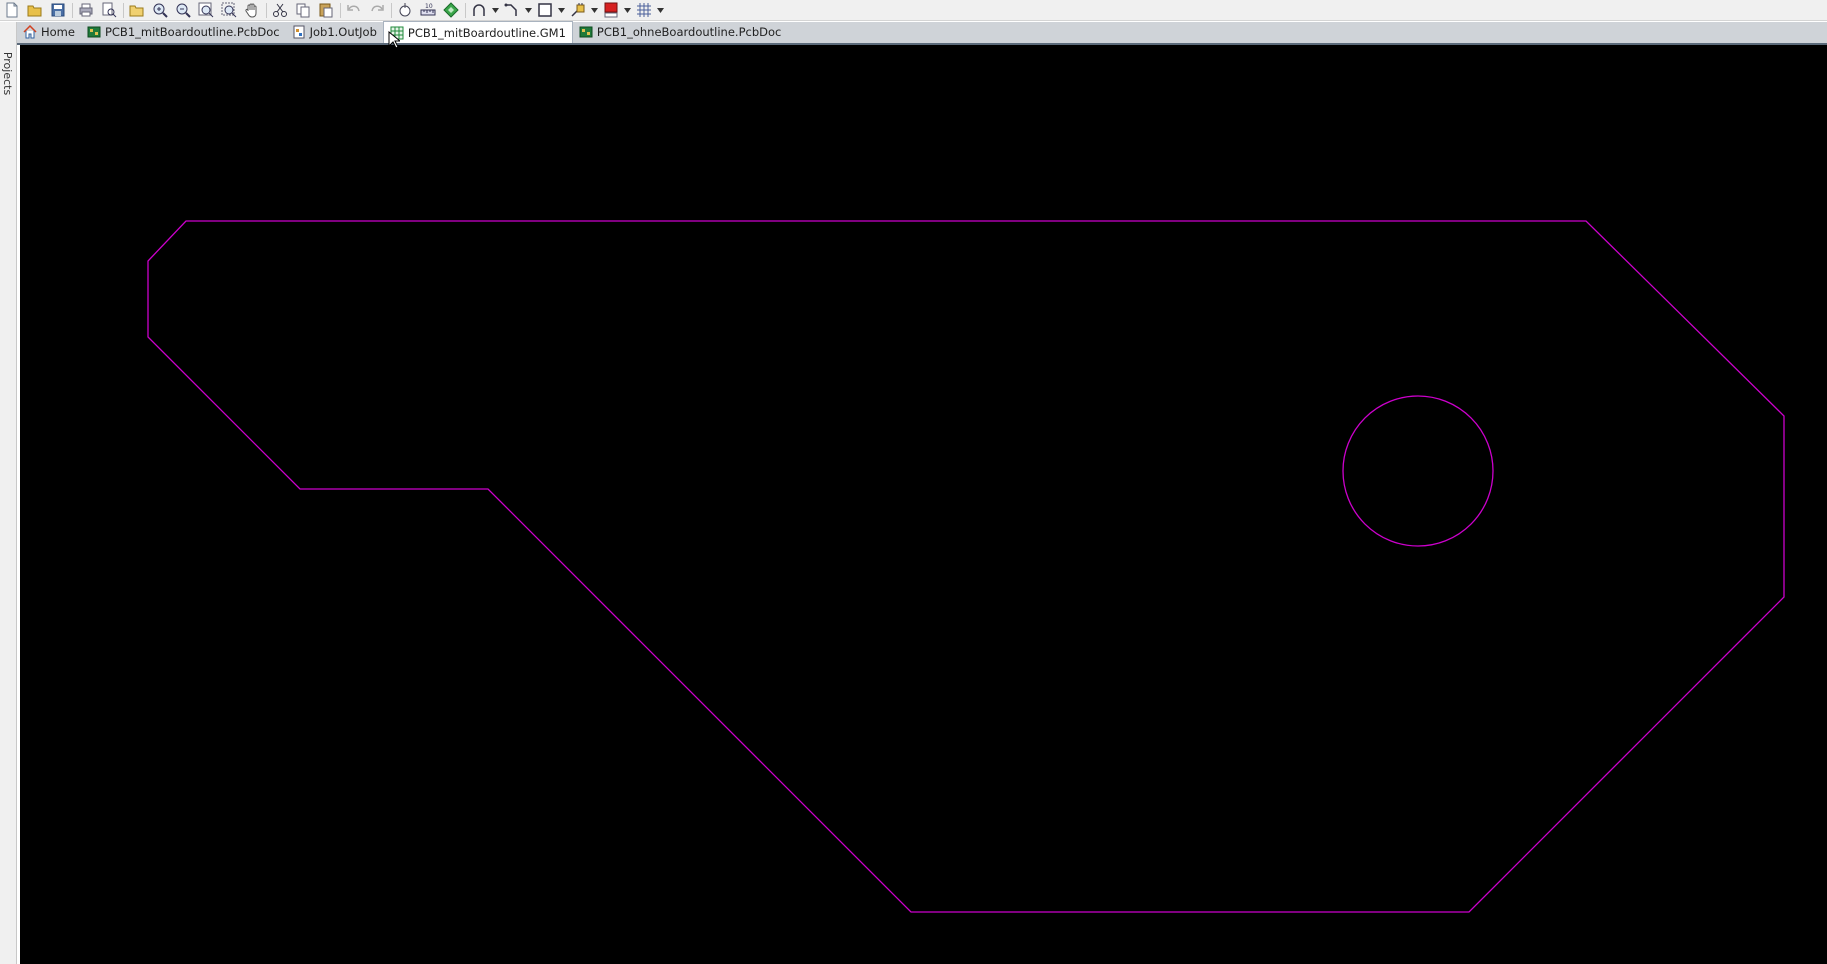 The image size is (1827, 964). I want to click on open-file-icon, so click(35, 10).